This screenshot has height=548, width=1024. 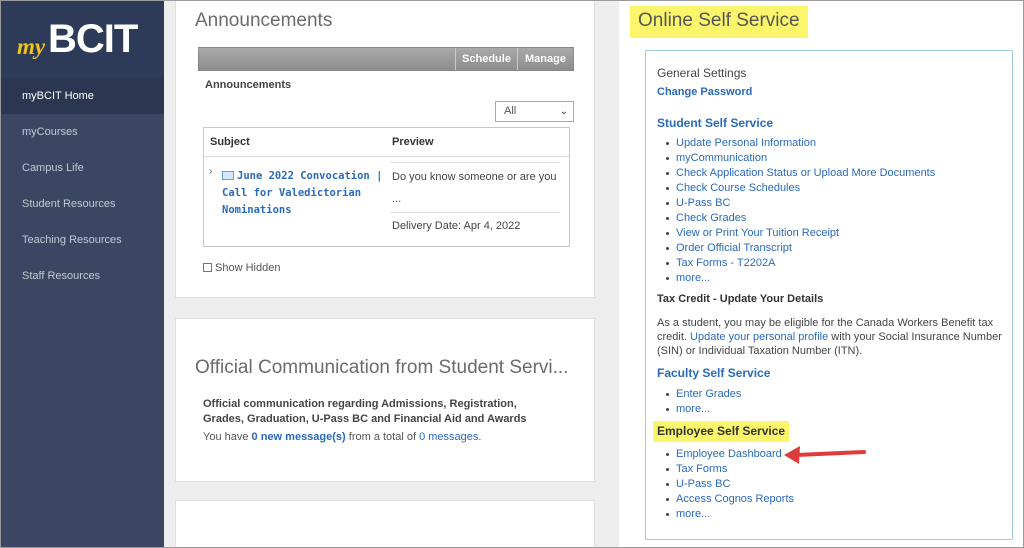 What do you see at coordinates (475, 162) in the screenshot?
I see `preview-divider-top` at bounding box center [475, 162].